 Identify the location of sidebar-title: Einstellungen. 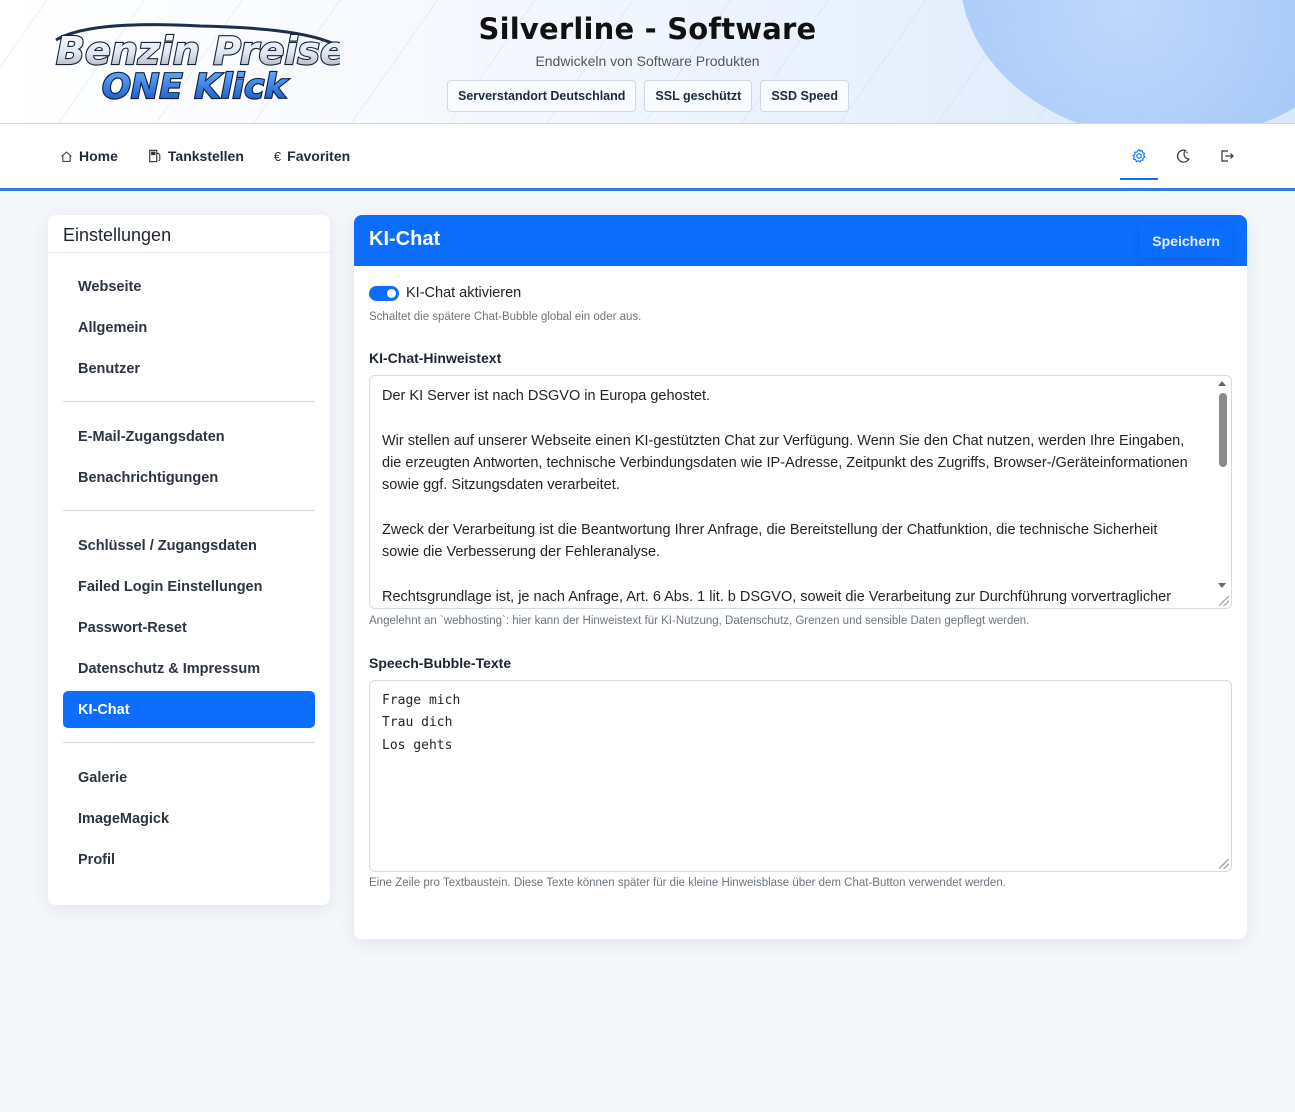
(189, 234).